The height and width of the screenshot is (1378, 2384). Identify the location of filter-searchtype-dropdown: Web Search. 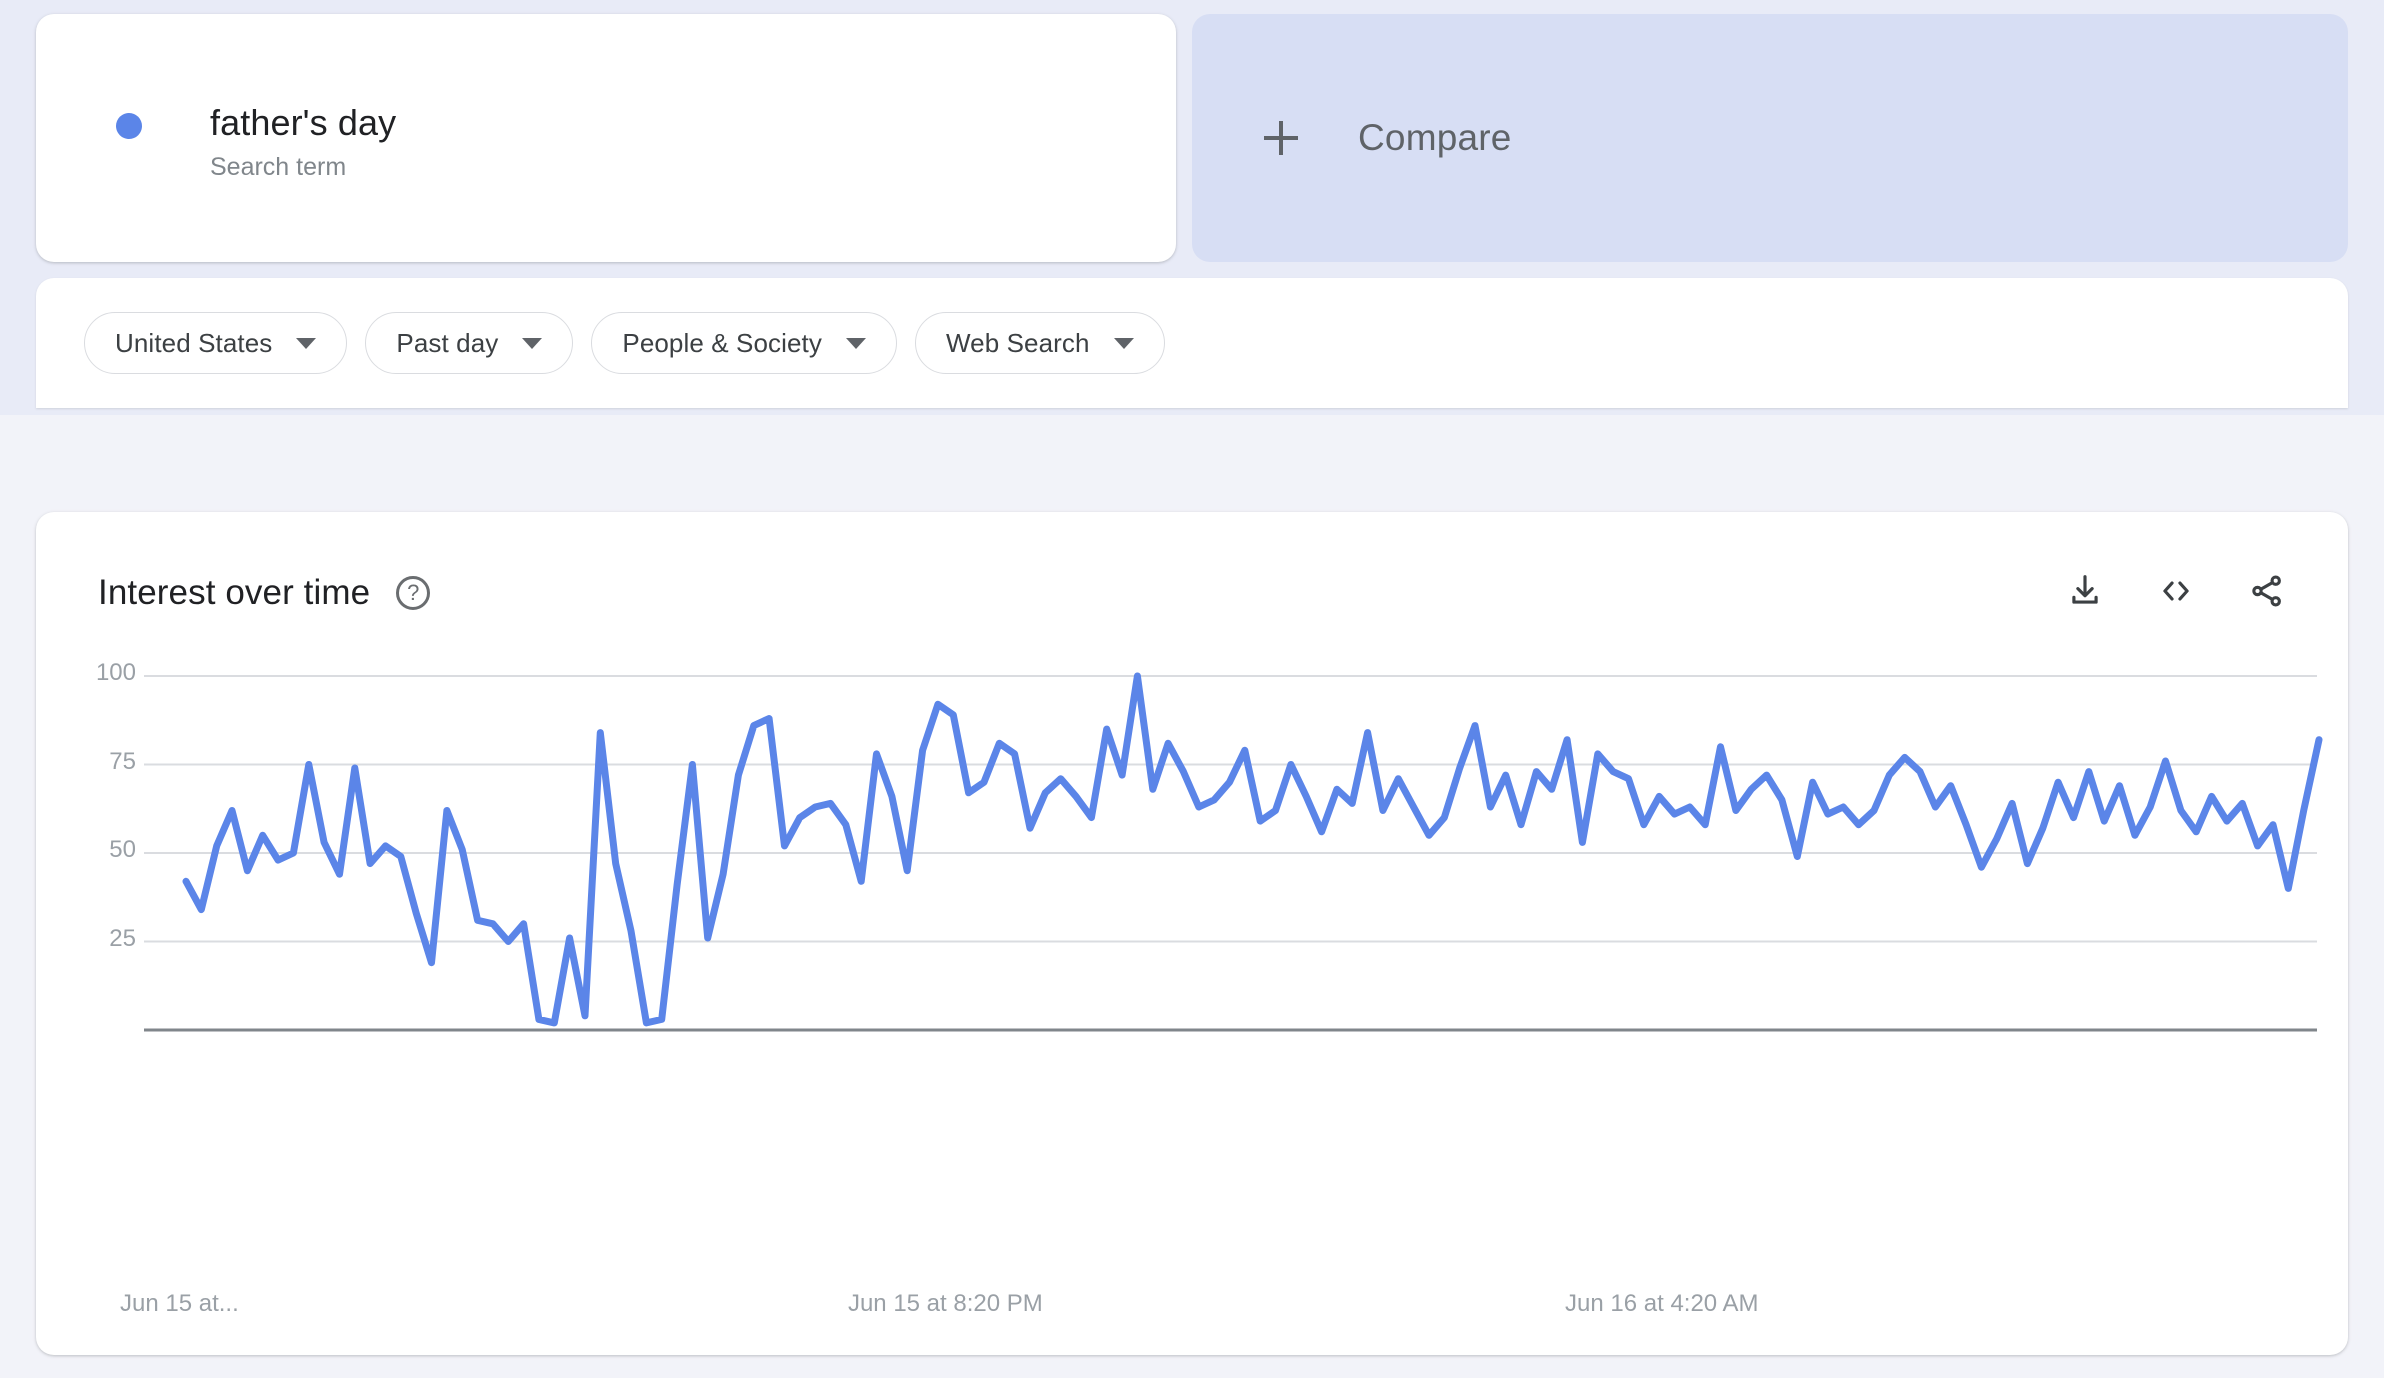
(1039, 343).